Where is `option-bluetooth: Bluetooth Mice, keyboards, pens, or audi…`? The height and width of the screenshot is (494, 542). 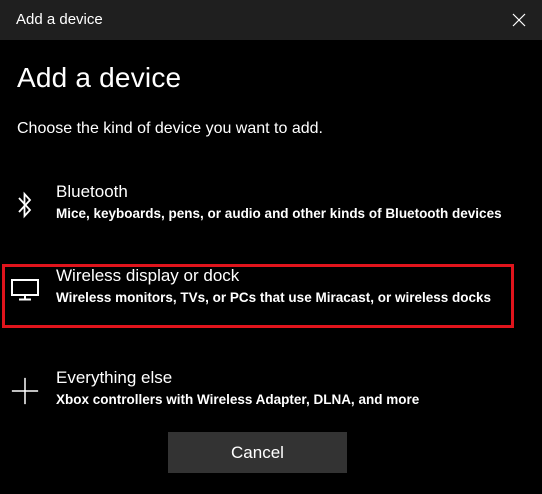
option-bluetooth: Bluetooth Mice, keyboards, pens, or audi… is located at coordinates (258, 212).